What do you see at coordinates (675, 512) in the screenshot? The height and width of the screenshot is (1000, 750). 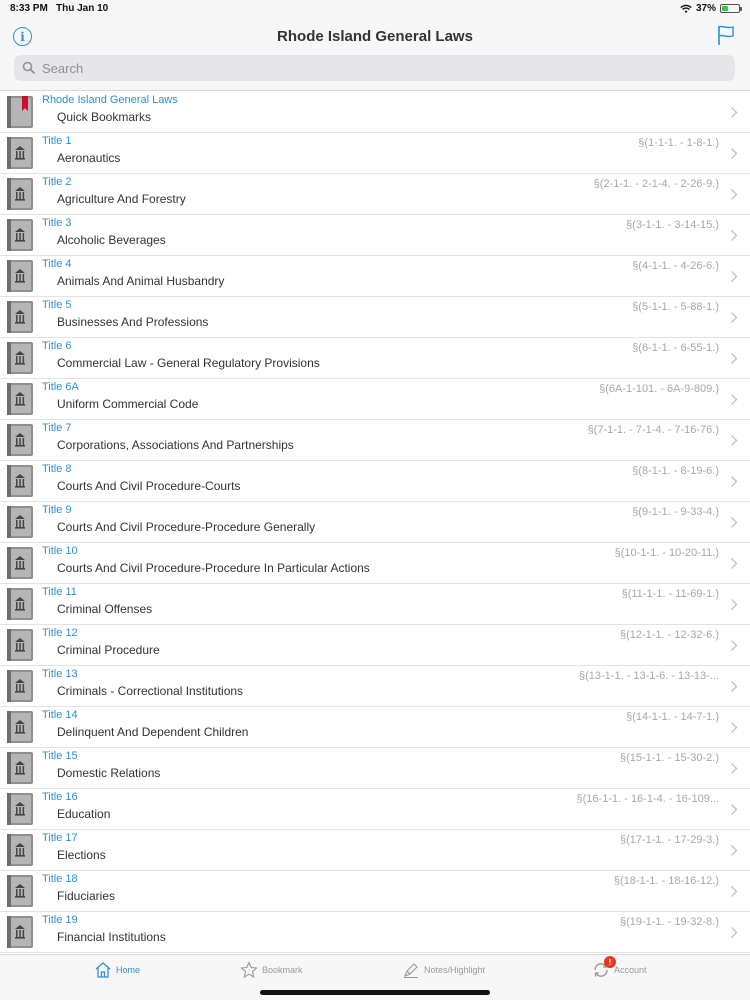 I see `list-item-range: §(9-1-1. - 9-33-4.)` at bounding box center [675, 512].